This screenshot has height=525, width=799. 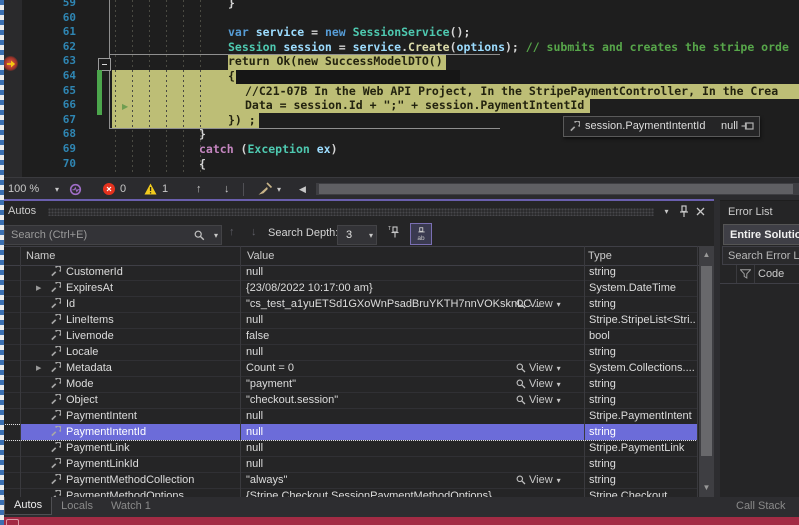 What do you see at coordinates (254, 232) in the screenshot?
I see `search-next-icon: ↓` at bounding box center [254, 232].